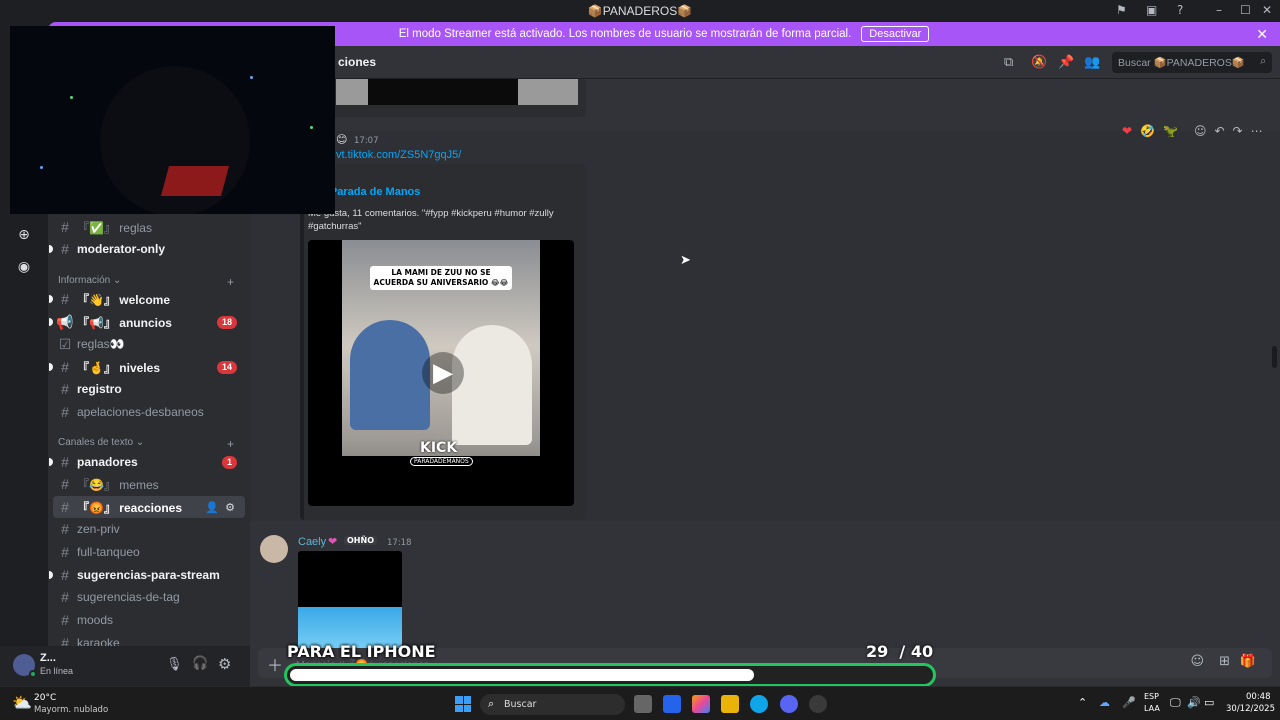 This screenshot has width=1280, height=720. What do you see at coordinates (701, 704) in the screenshot?
I see `copilot-icon` at bounding box center [701, 704].